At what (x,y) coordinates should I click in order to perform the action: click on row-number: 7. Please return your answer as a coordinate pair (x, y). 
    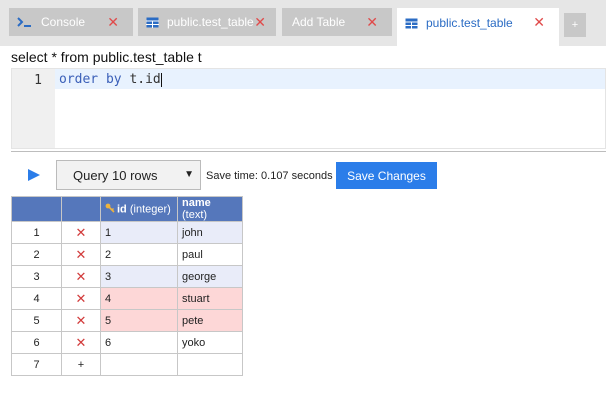
    Looking at the image, I should click on (36, 364).